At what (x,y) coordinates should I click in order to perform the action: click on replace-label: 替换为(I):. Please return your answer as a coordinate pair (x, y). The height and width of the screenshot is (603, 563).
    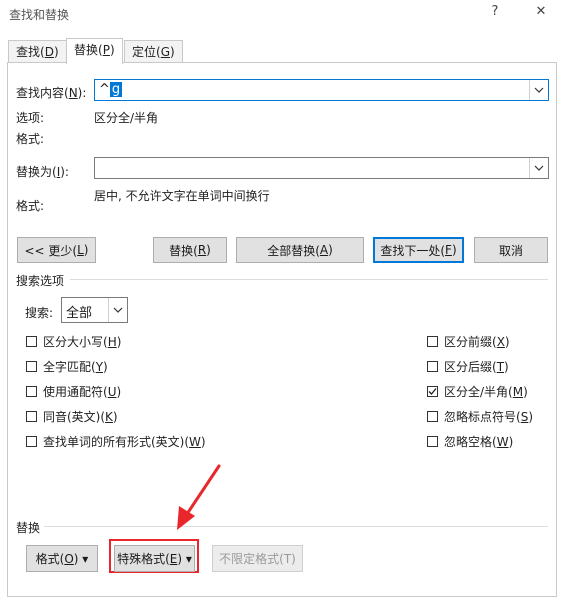
    Looking at the image, I should click on (42, 172).